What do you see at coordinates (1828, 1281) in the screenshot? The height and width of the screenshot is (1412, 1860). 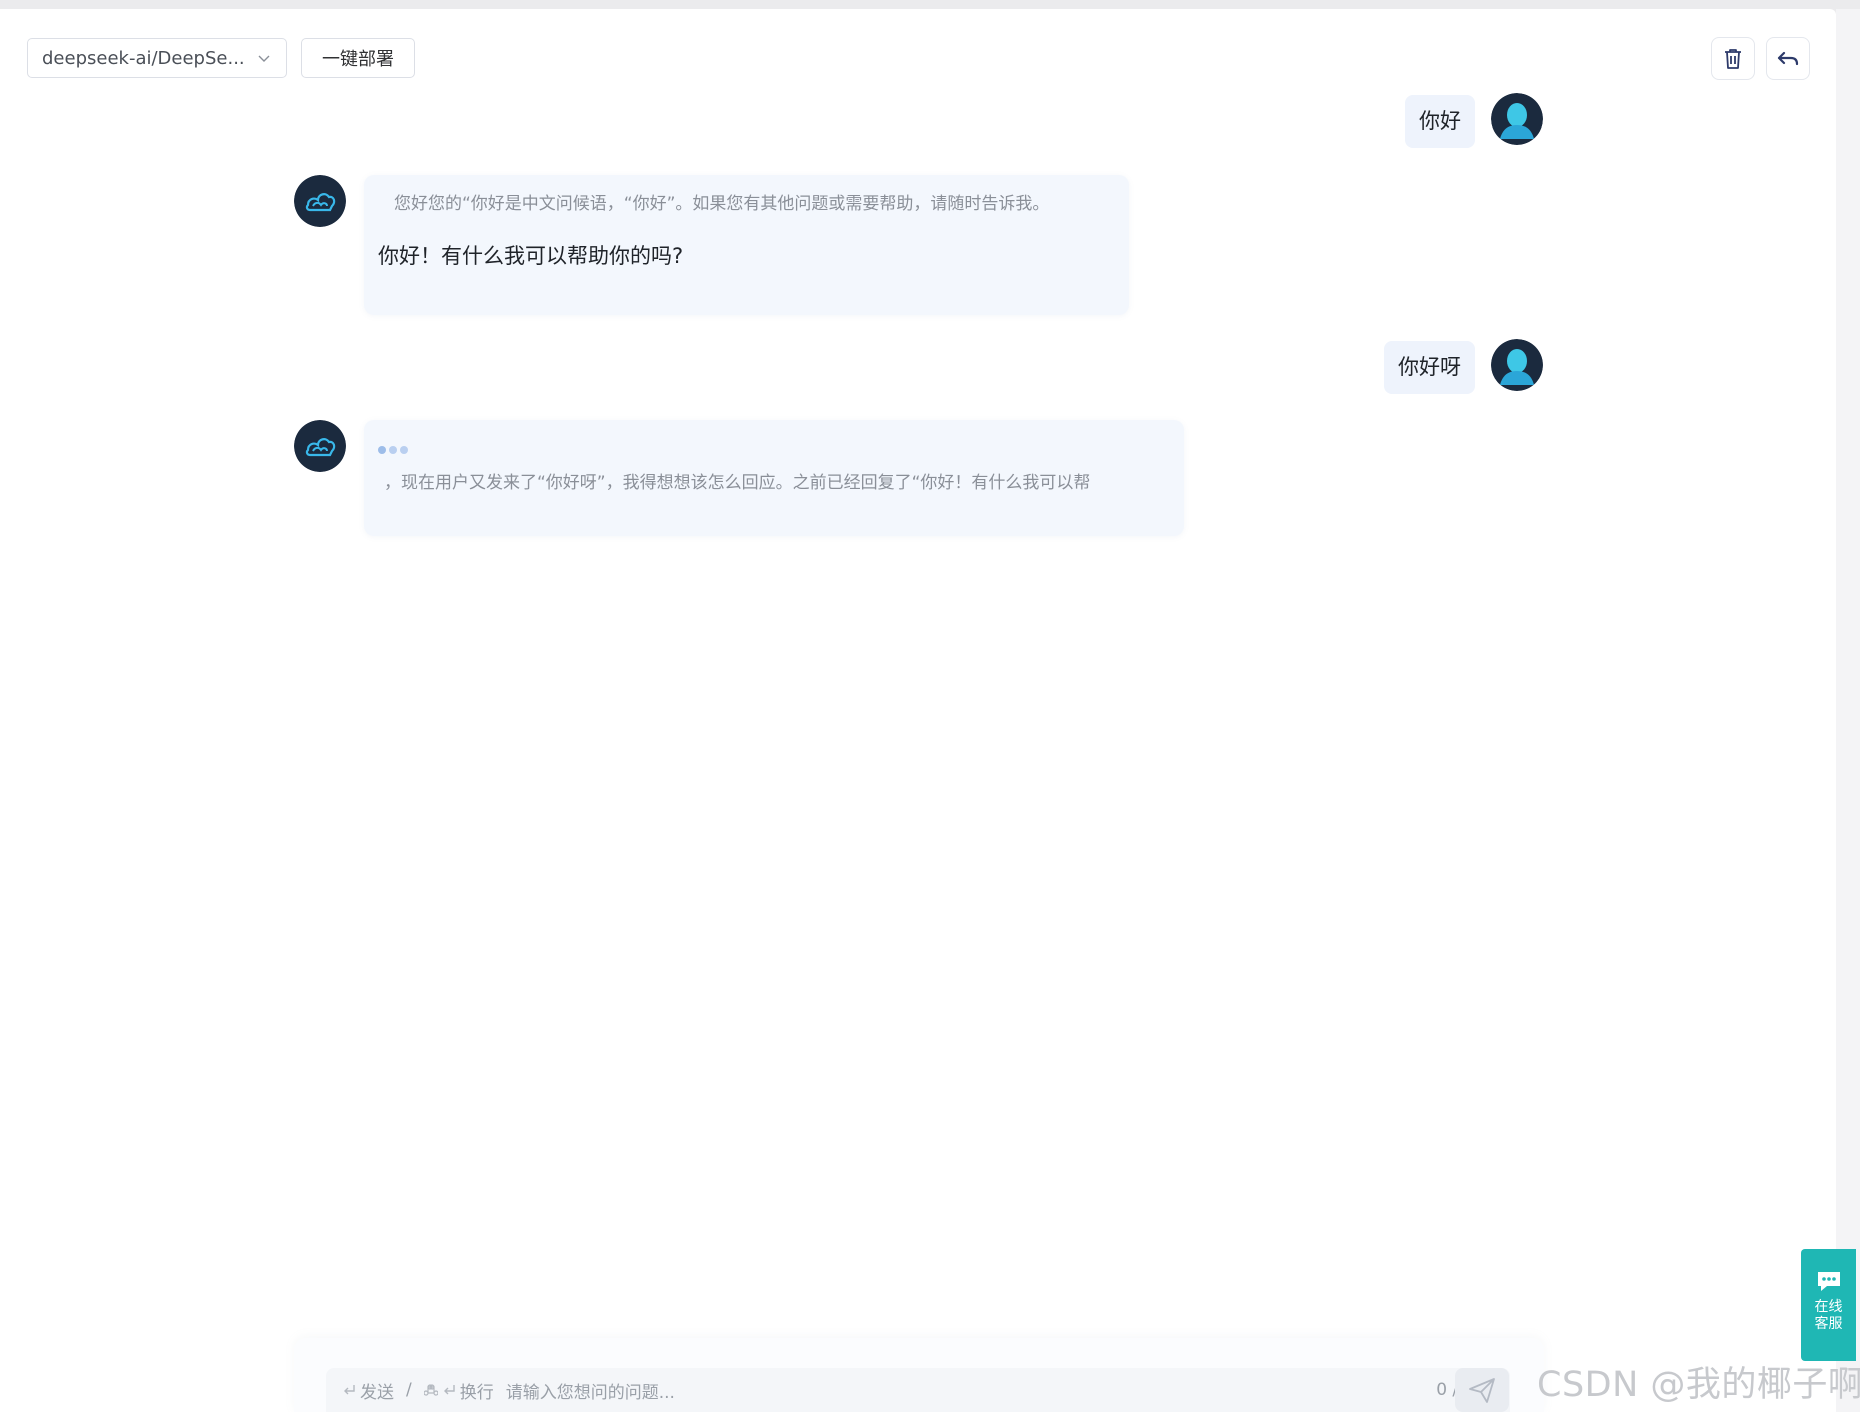 I see `chat-icon` at bounding box center [1828, 1281].